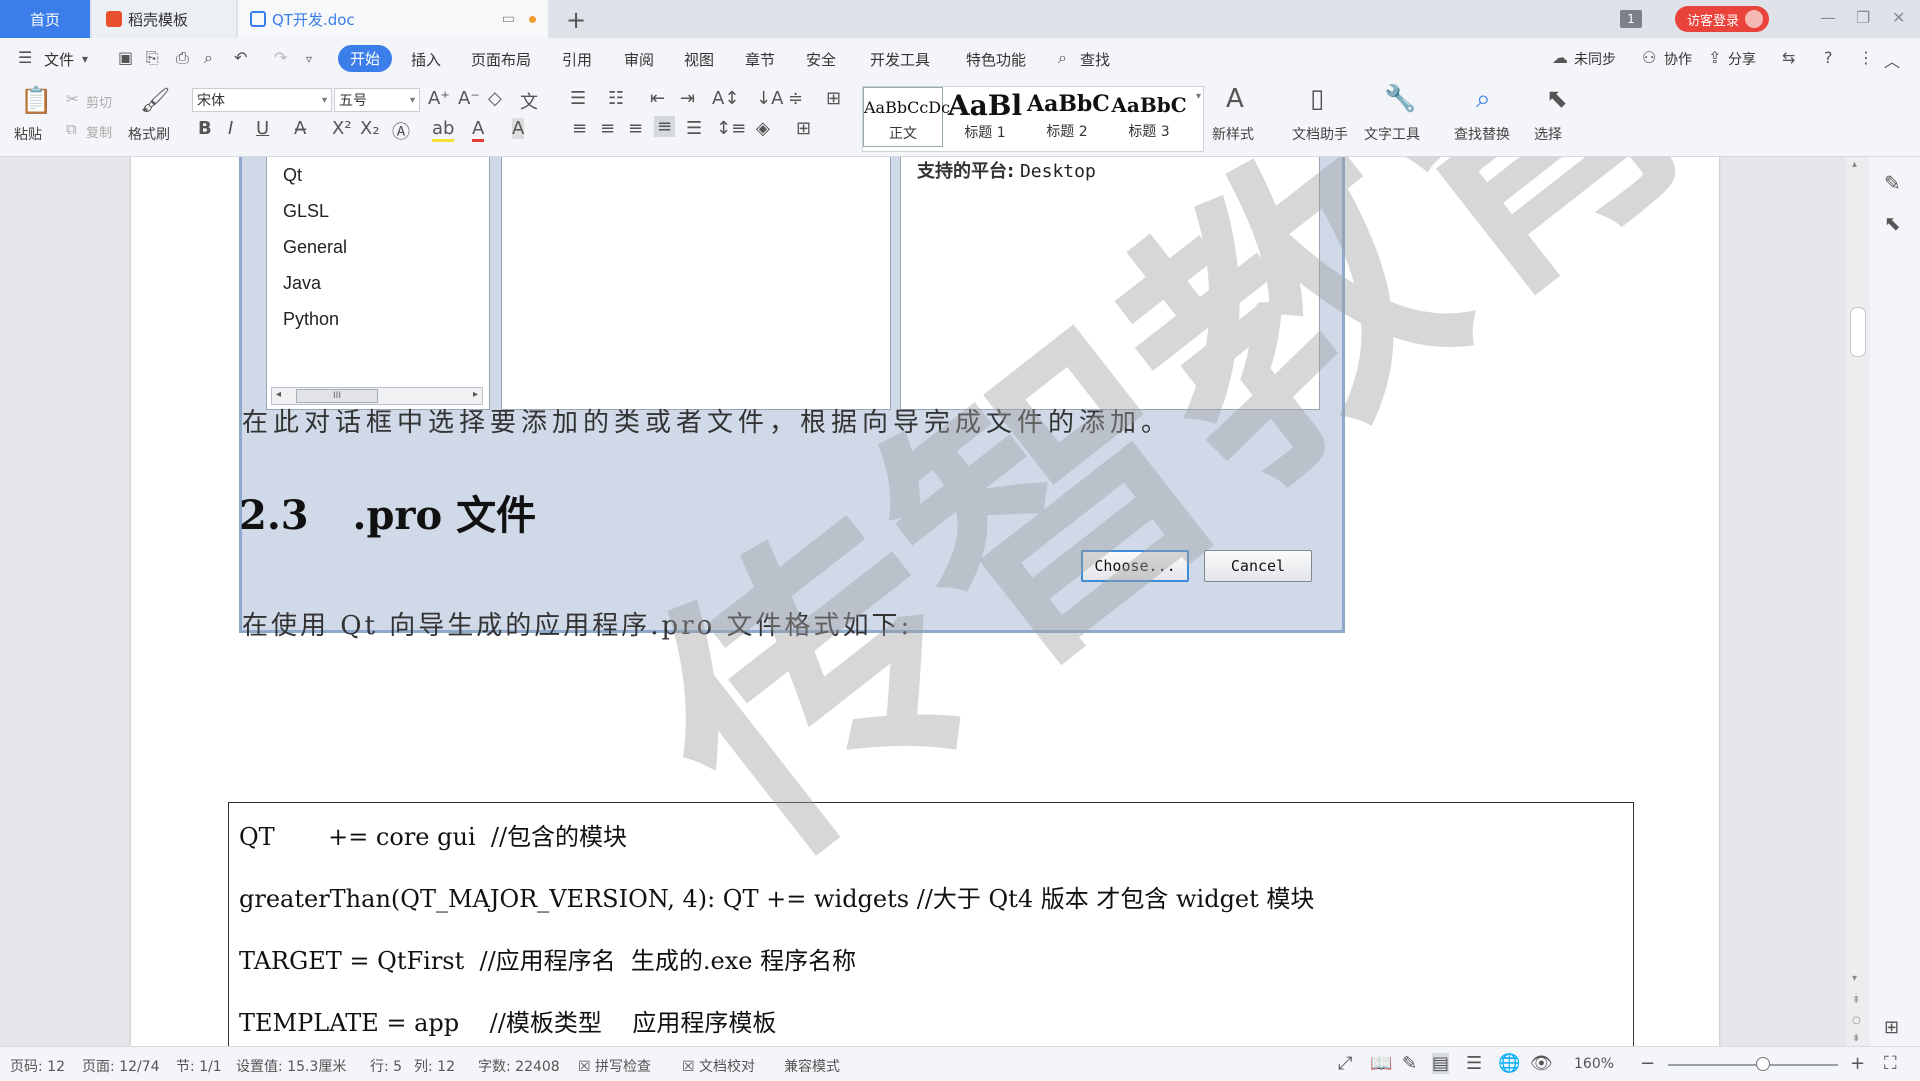 The width and height of the screenshot is (1920, 1081). What do you see at coordinates (208, 58) in the screenshot?
I see `print-preview-icon: ⌕` at bounding box center [208, 58].